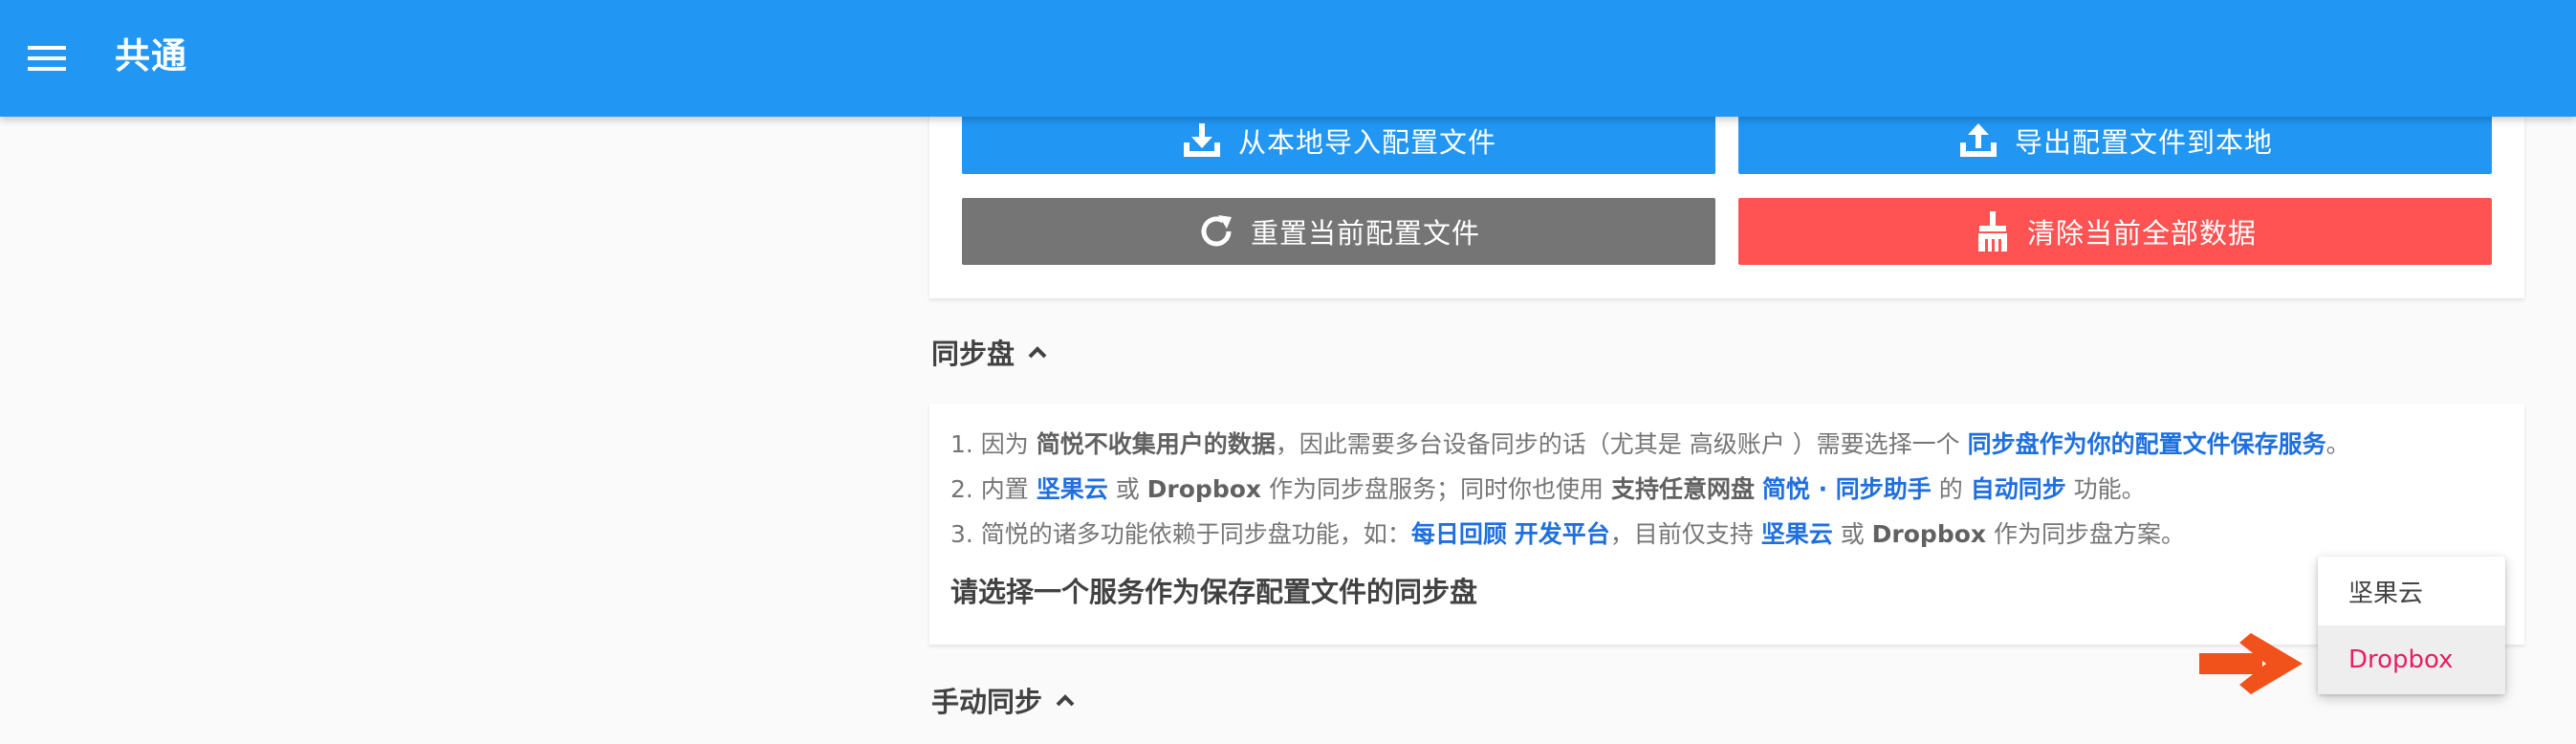  Describe the element at coordinates (1214, 592) in the screenshot. I see `sync-select-prompt: 请选择一个服务作为保存配置文件的同步盘` at that location.